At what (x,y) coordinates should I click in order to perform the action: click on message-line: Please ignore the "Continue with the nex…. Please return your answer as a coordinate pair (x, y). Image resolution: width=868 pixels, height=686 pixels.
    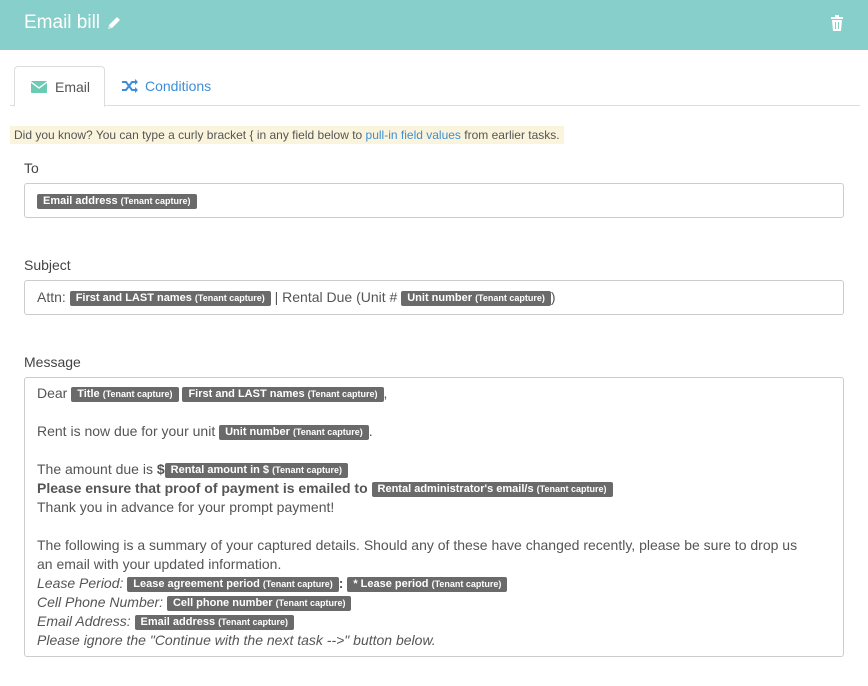
    Looking at the image, I should click on (236, 640).